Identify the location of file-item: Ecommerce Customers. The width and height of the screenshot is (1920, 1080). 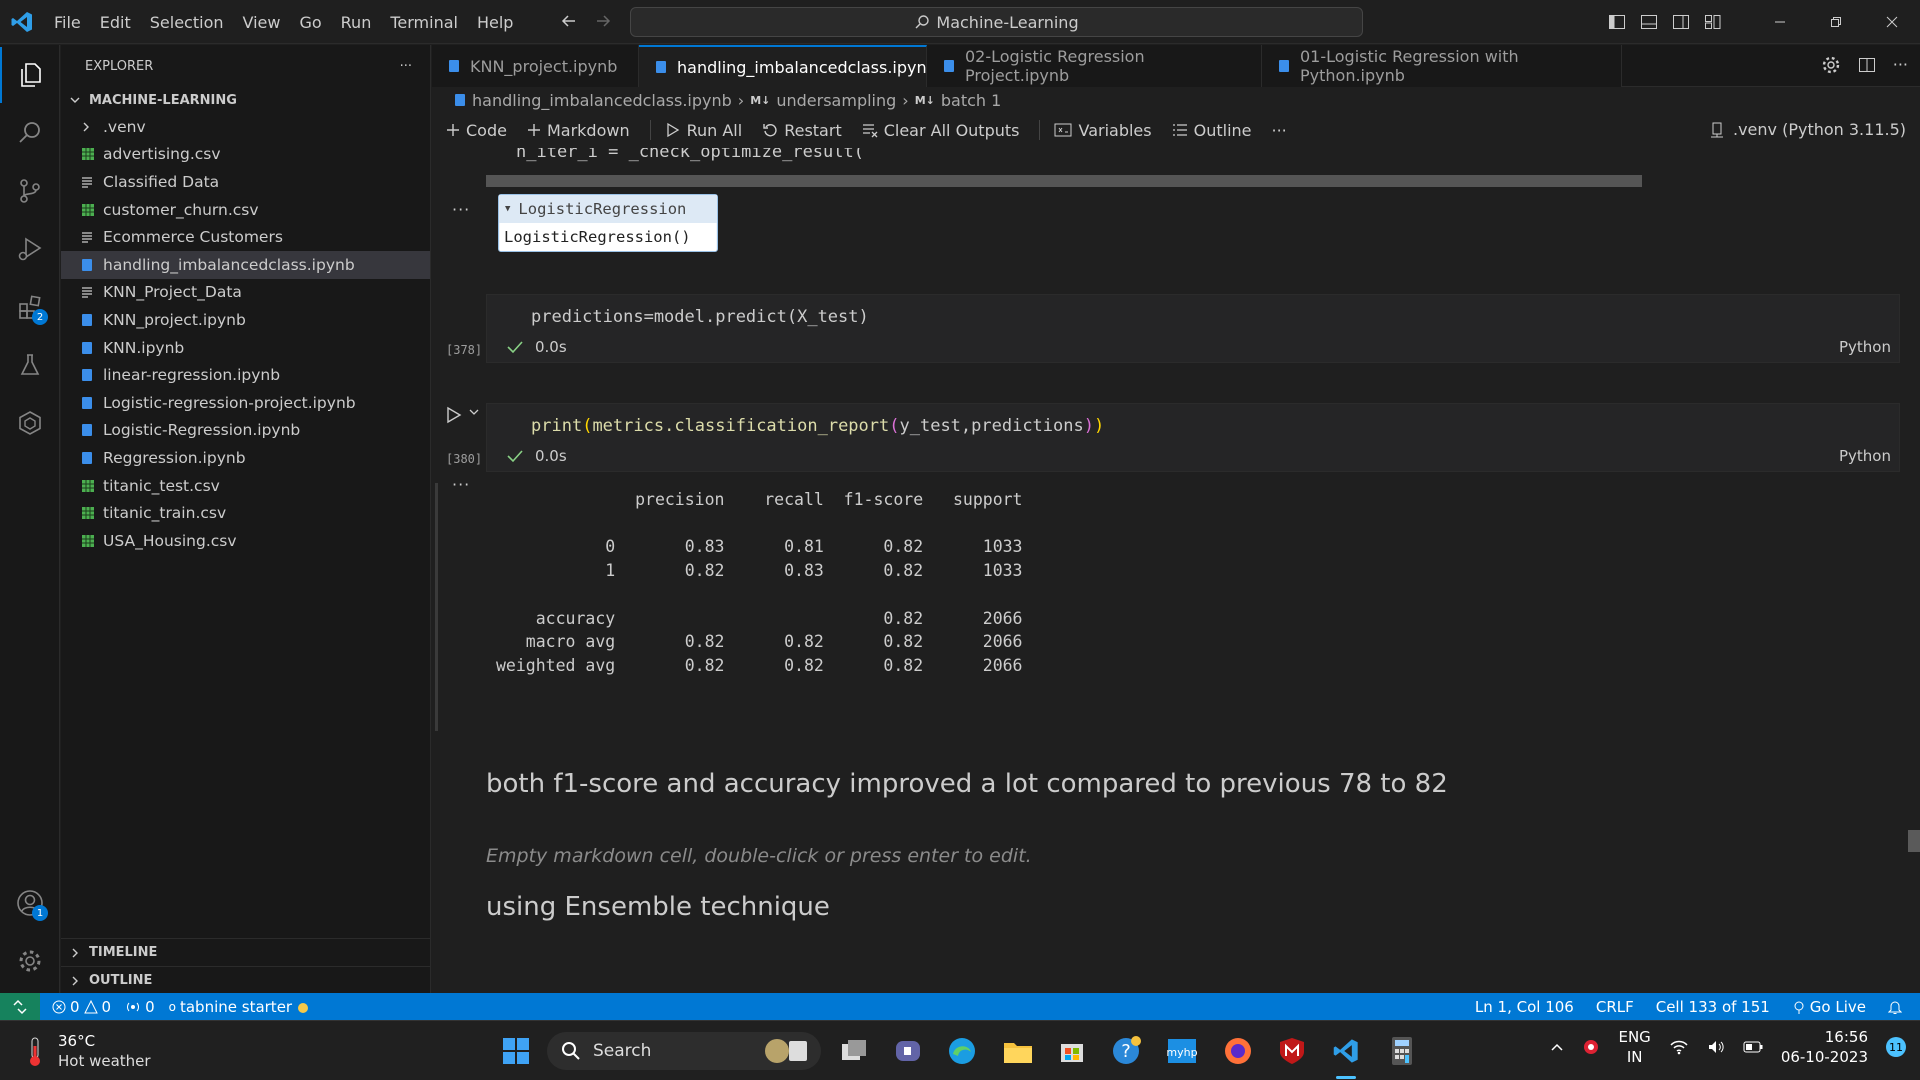
(245, 237).